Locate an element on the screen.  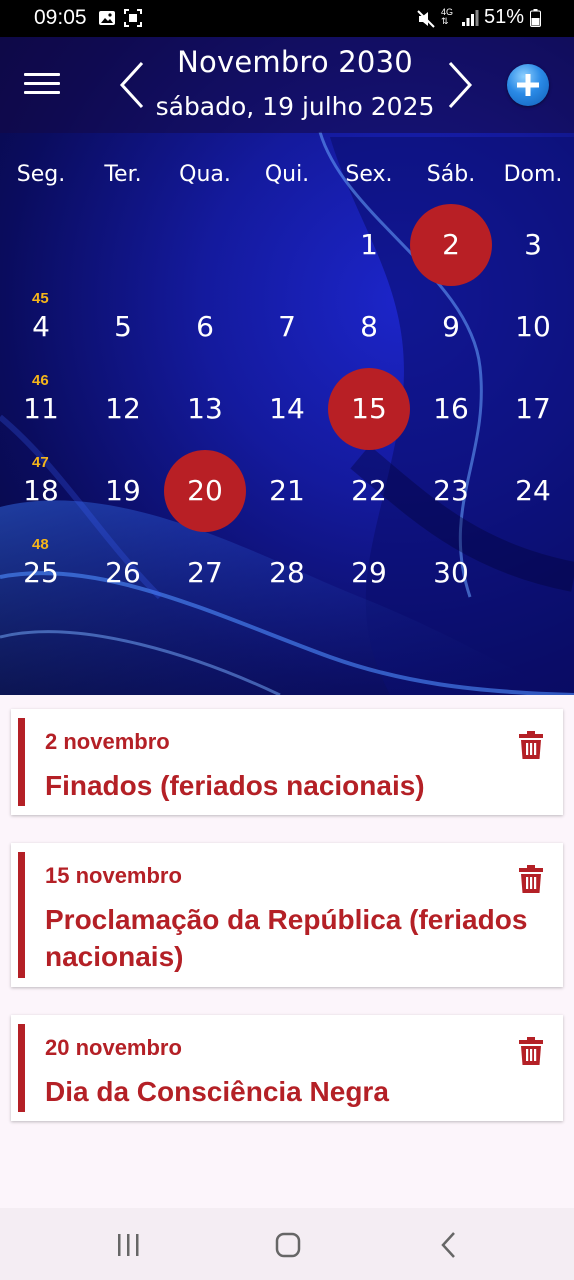
weekday-label: Qui. is located at coordinates (287, 174).